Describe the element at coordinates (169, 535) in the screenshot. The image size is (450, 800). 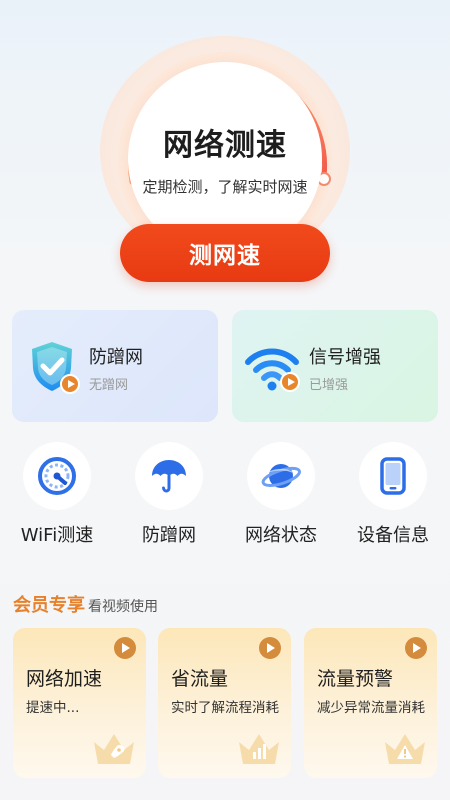
I see `tool-label: 防蹭网` at that location.